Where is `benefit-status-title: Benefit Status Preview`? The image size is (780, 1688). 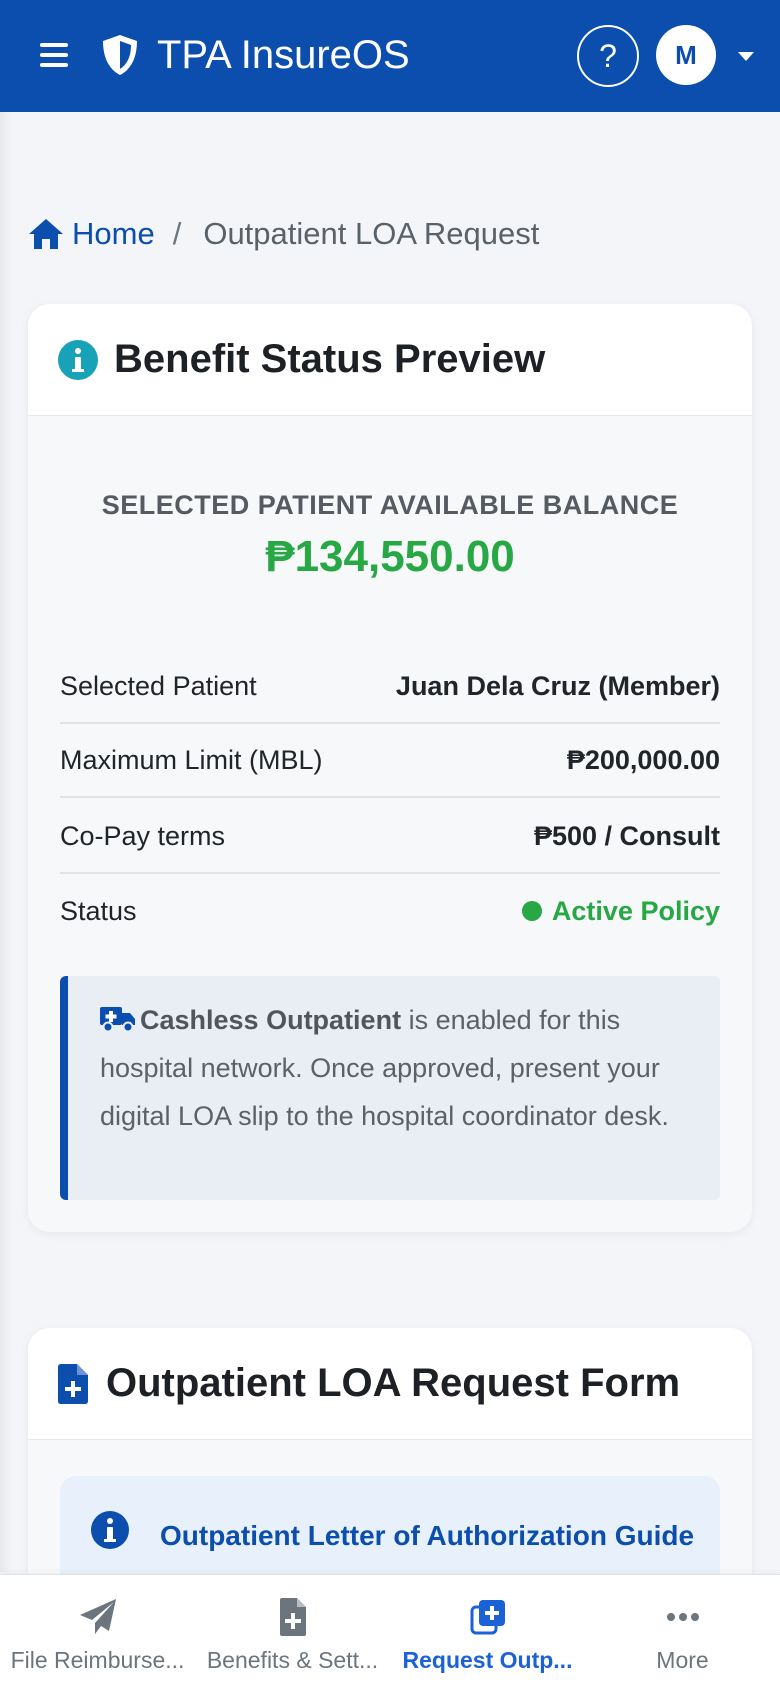 benefit-status-title: Benefit Status Preview is located at coordinates (330, 359).